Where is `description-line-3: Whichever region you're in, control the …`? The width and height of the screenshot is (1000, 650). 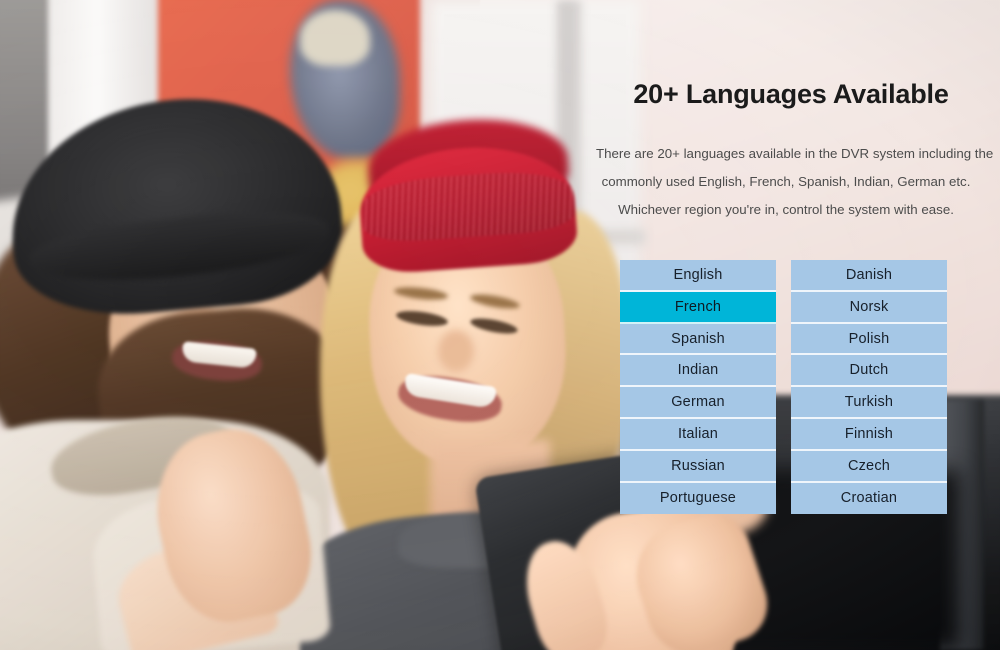 description-line-3: Whichever region you're in, control the … is located at coordinates (786, 210).